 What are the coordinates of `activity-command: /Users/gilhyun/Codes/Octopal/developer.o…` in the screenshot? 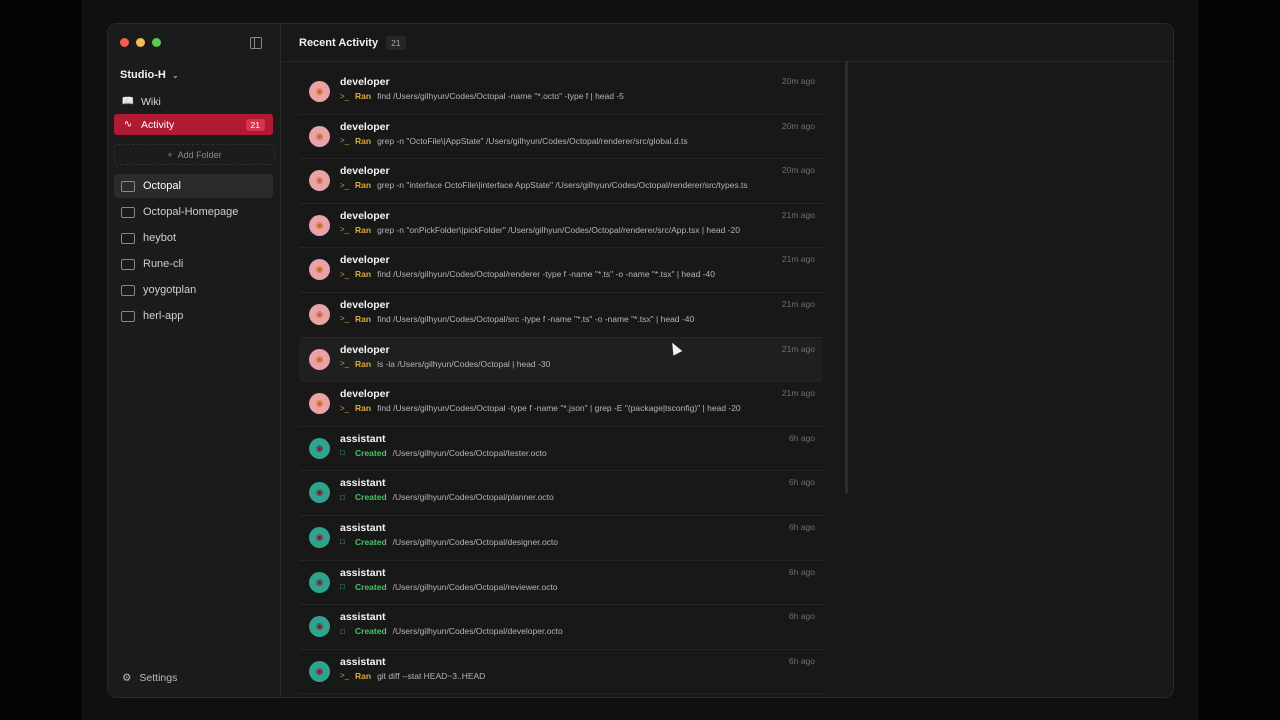 It's located at (477, 631).